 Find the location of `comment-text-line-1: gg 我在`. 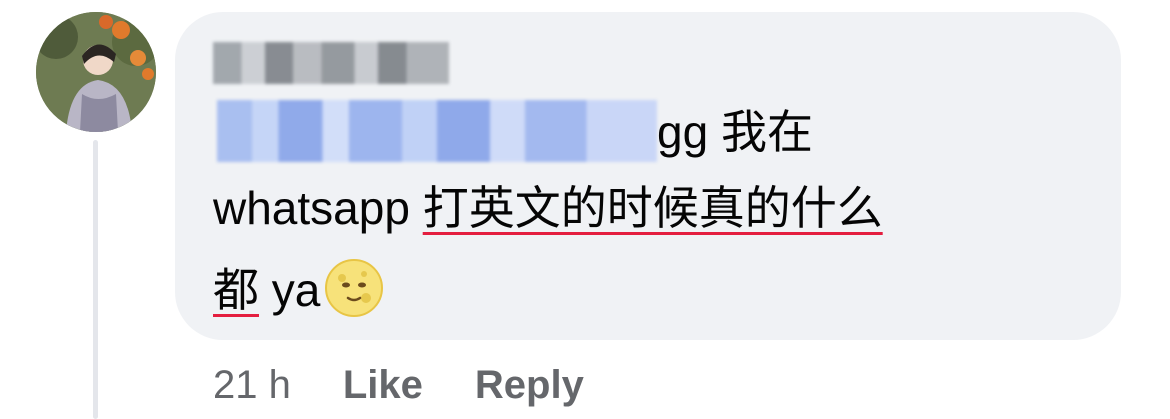

comment-text-line-1: gg 我在 is located at coordinates (735, 132).